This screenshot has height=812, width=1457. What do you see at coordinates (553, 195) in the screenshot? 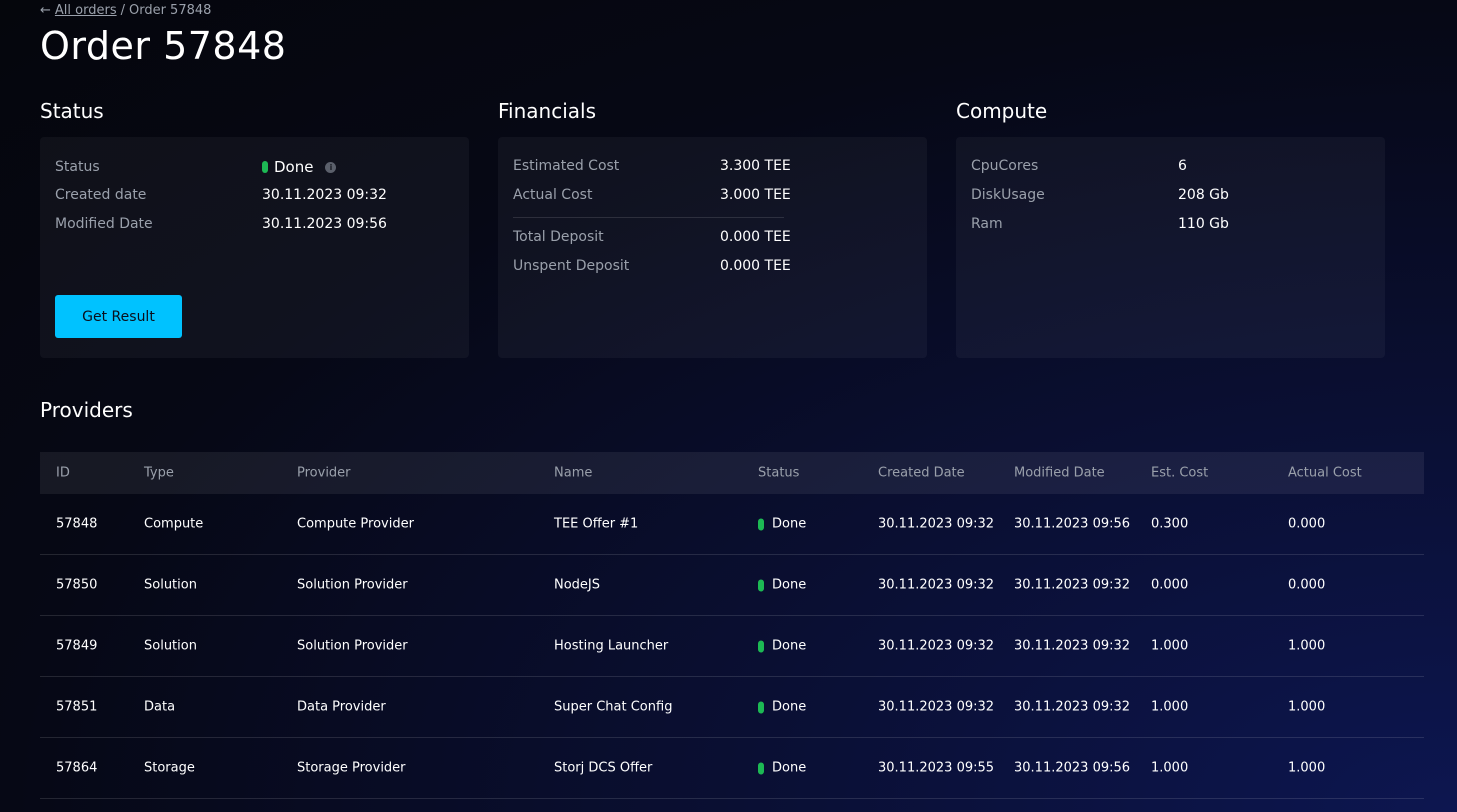
I see `actual-cost-label: Actual Cost` at bounding box center [553, 195].